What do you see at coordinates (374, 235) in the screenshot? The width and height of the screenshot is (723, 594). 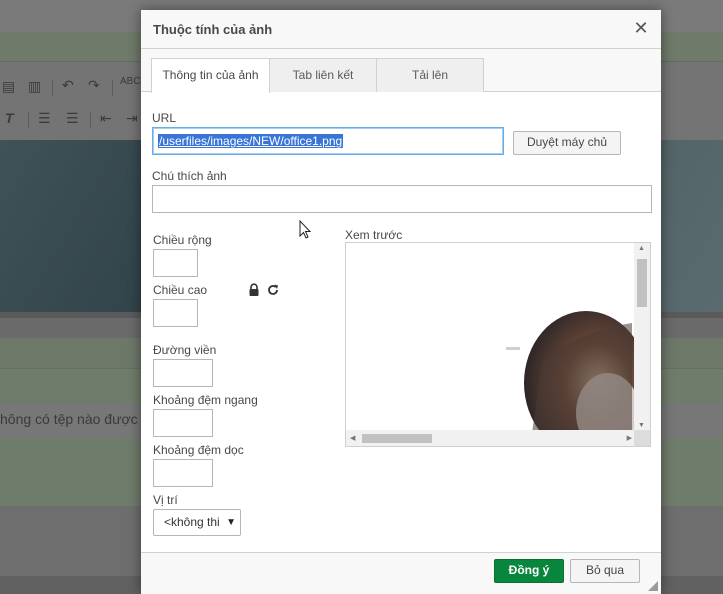 I see `preview-label: Xem trước` at bounding box center [374, 235].